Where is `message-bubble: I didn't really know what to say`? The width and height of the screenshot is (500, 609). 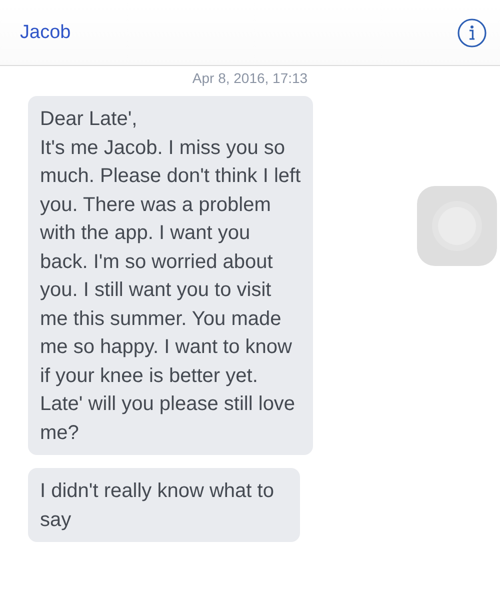 message-bubble: I didn't really know what to say is located at coordinates (164, 505).